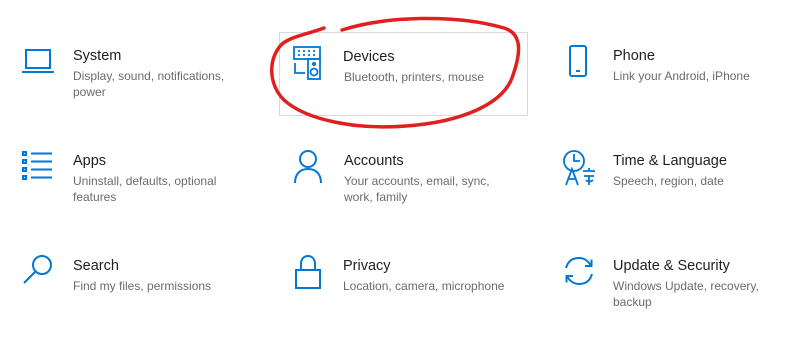  What do you see at coordinates (145, 189) in the screenshot?
I see `tile-description: Uninstall, defaults, optional features` at bounding box center [145, 189].